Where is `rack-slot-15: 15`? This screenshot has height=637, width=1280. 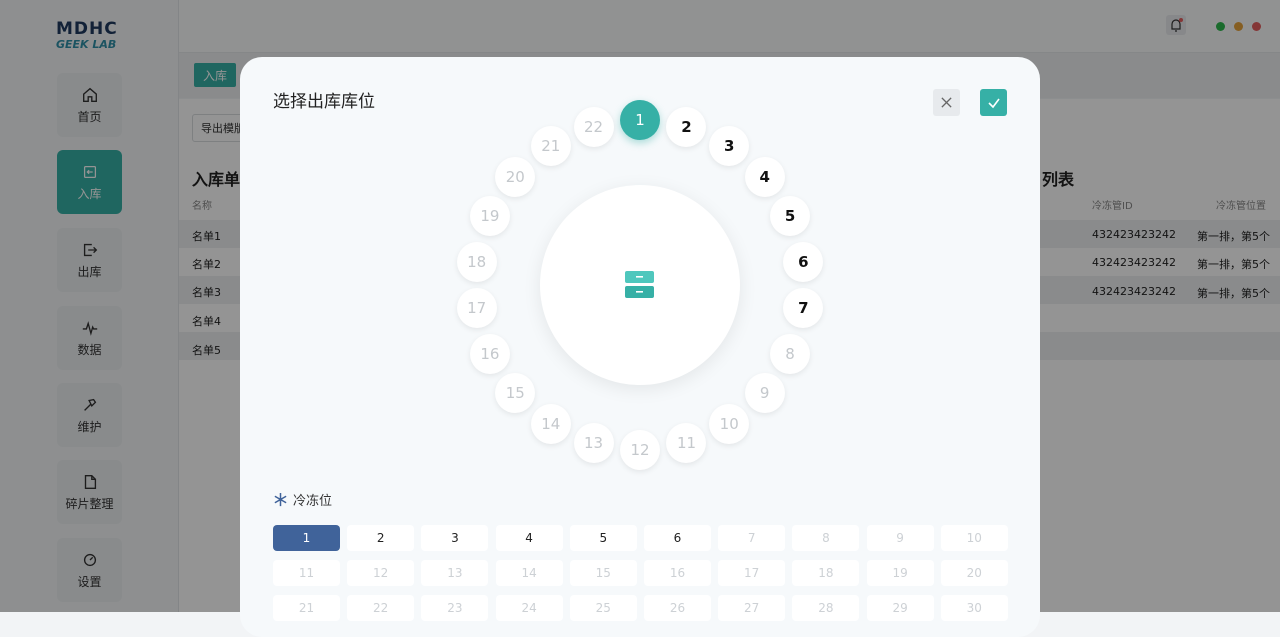 rack-slot-15: 15 is located at coordinates (515, 393).